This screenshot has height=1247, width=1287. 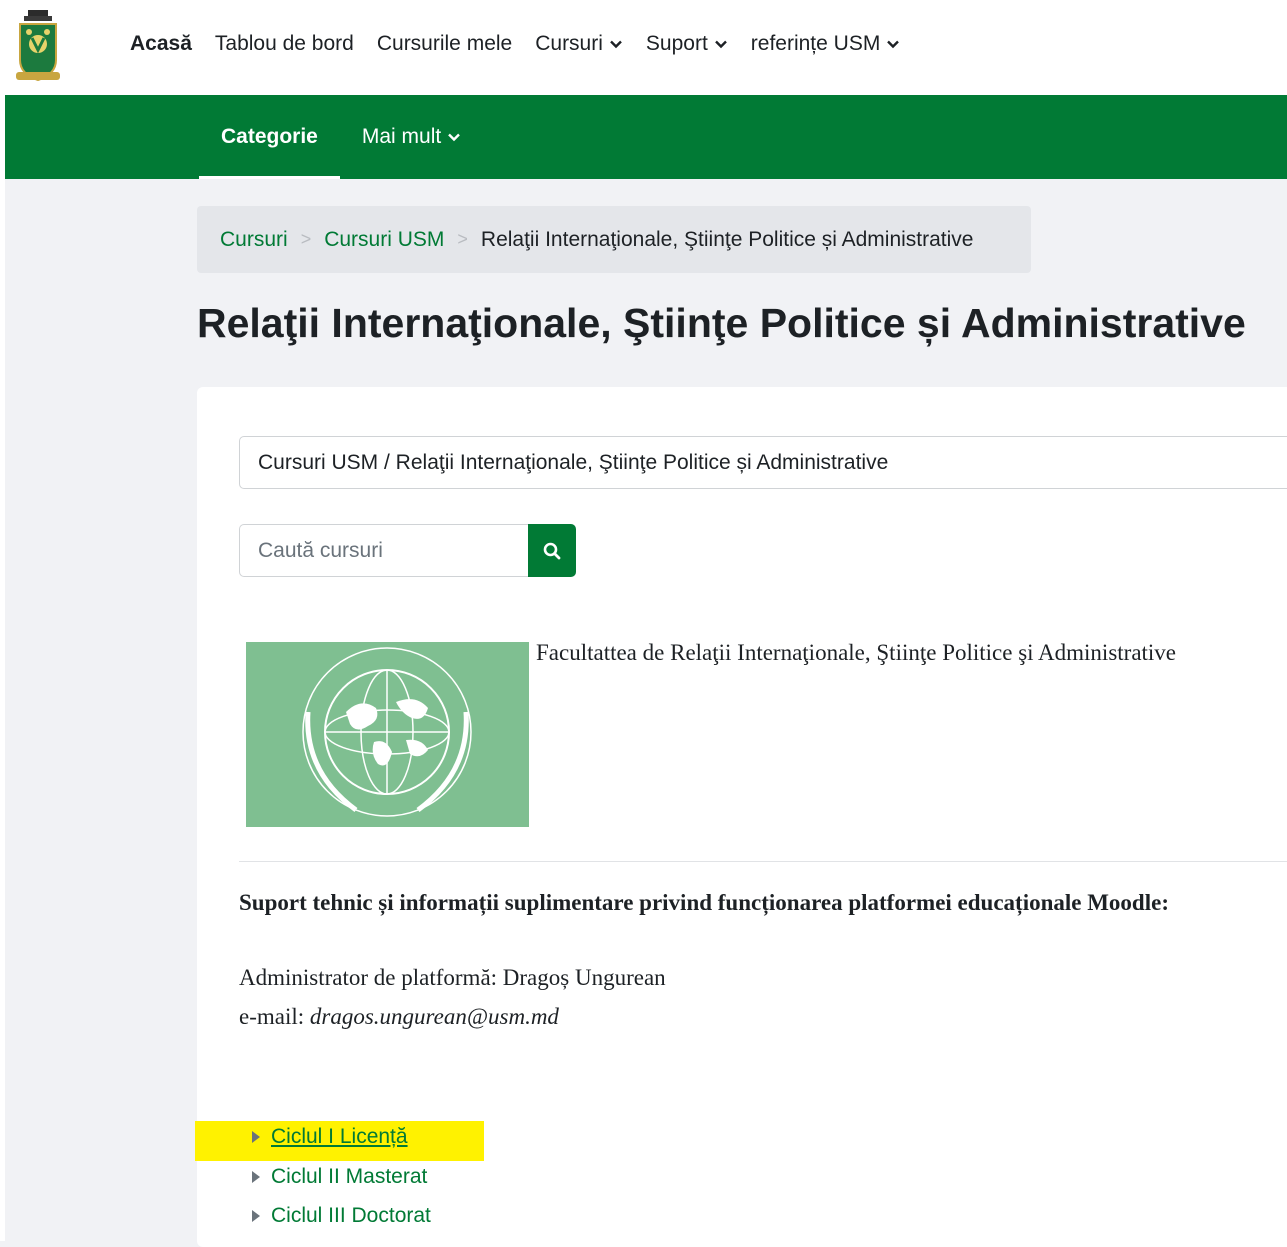 I want to click on nav-my-courses: Cursurile mele, so click(x=444, y=44).